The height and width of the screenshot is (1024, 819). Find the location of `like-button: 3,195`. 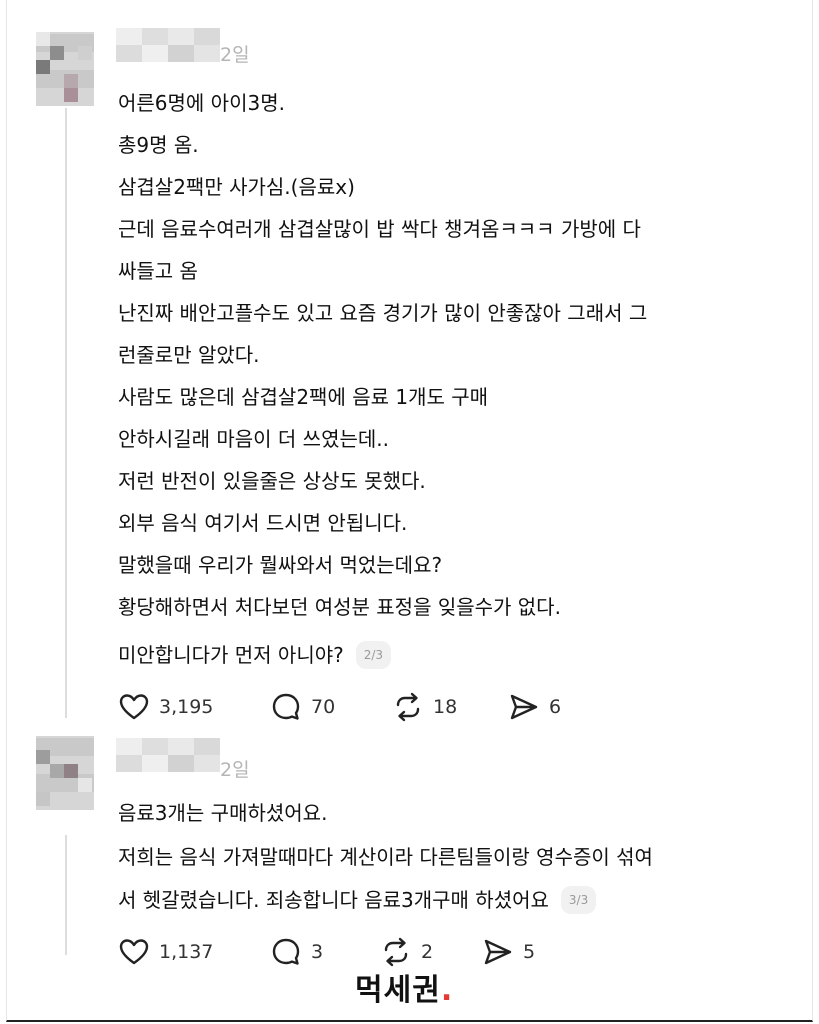

like-button: 3,195 is located at coordinates (165, 707).